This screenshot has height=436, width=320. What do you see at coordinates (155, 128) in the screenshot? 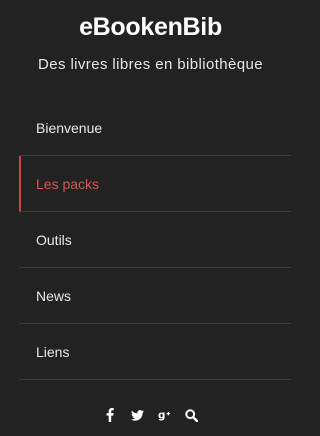
I see `nav-item-bienvenue: Bienvenue` at bounding box center [155, 128].